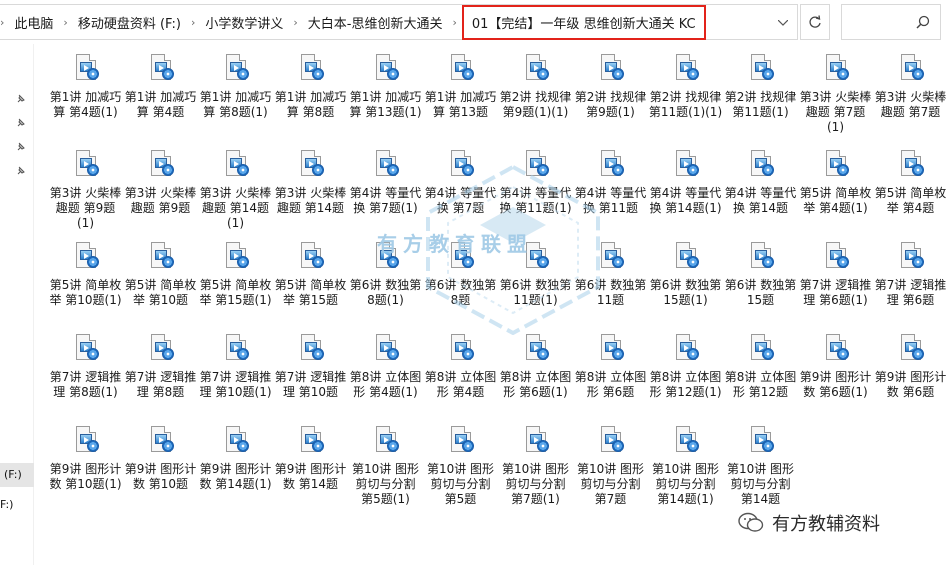 The height and width of the screenshot is (565, 948). What do you see at coordinates (685, 183) in the screenshot?
I see `file-item: 第4讲 等量代换 第14题(1)` at bounding box center [685, 183].